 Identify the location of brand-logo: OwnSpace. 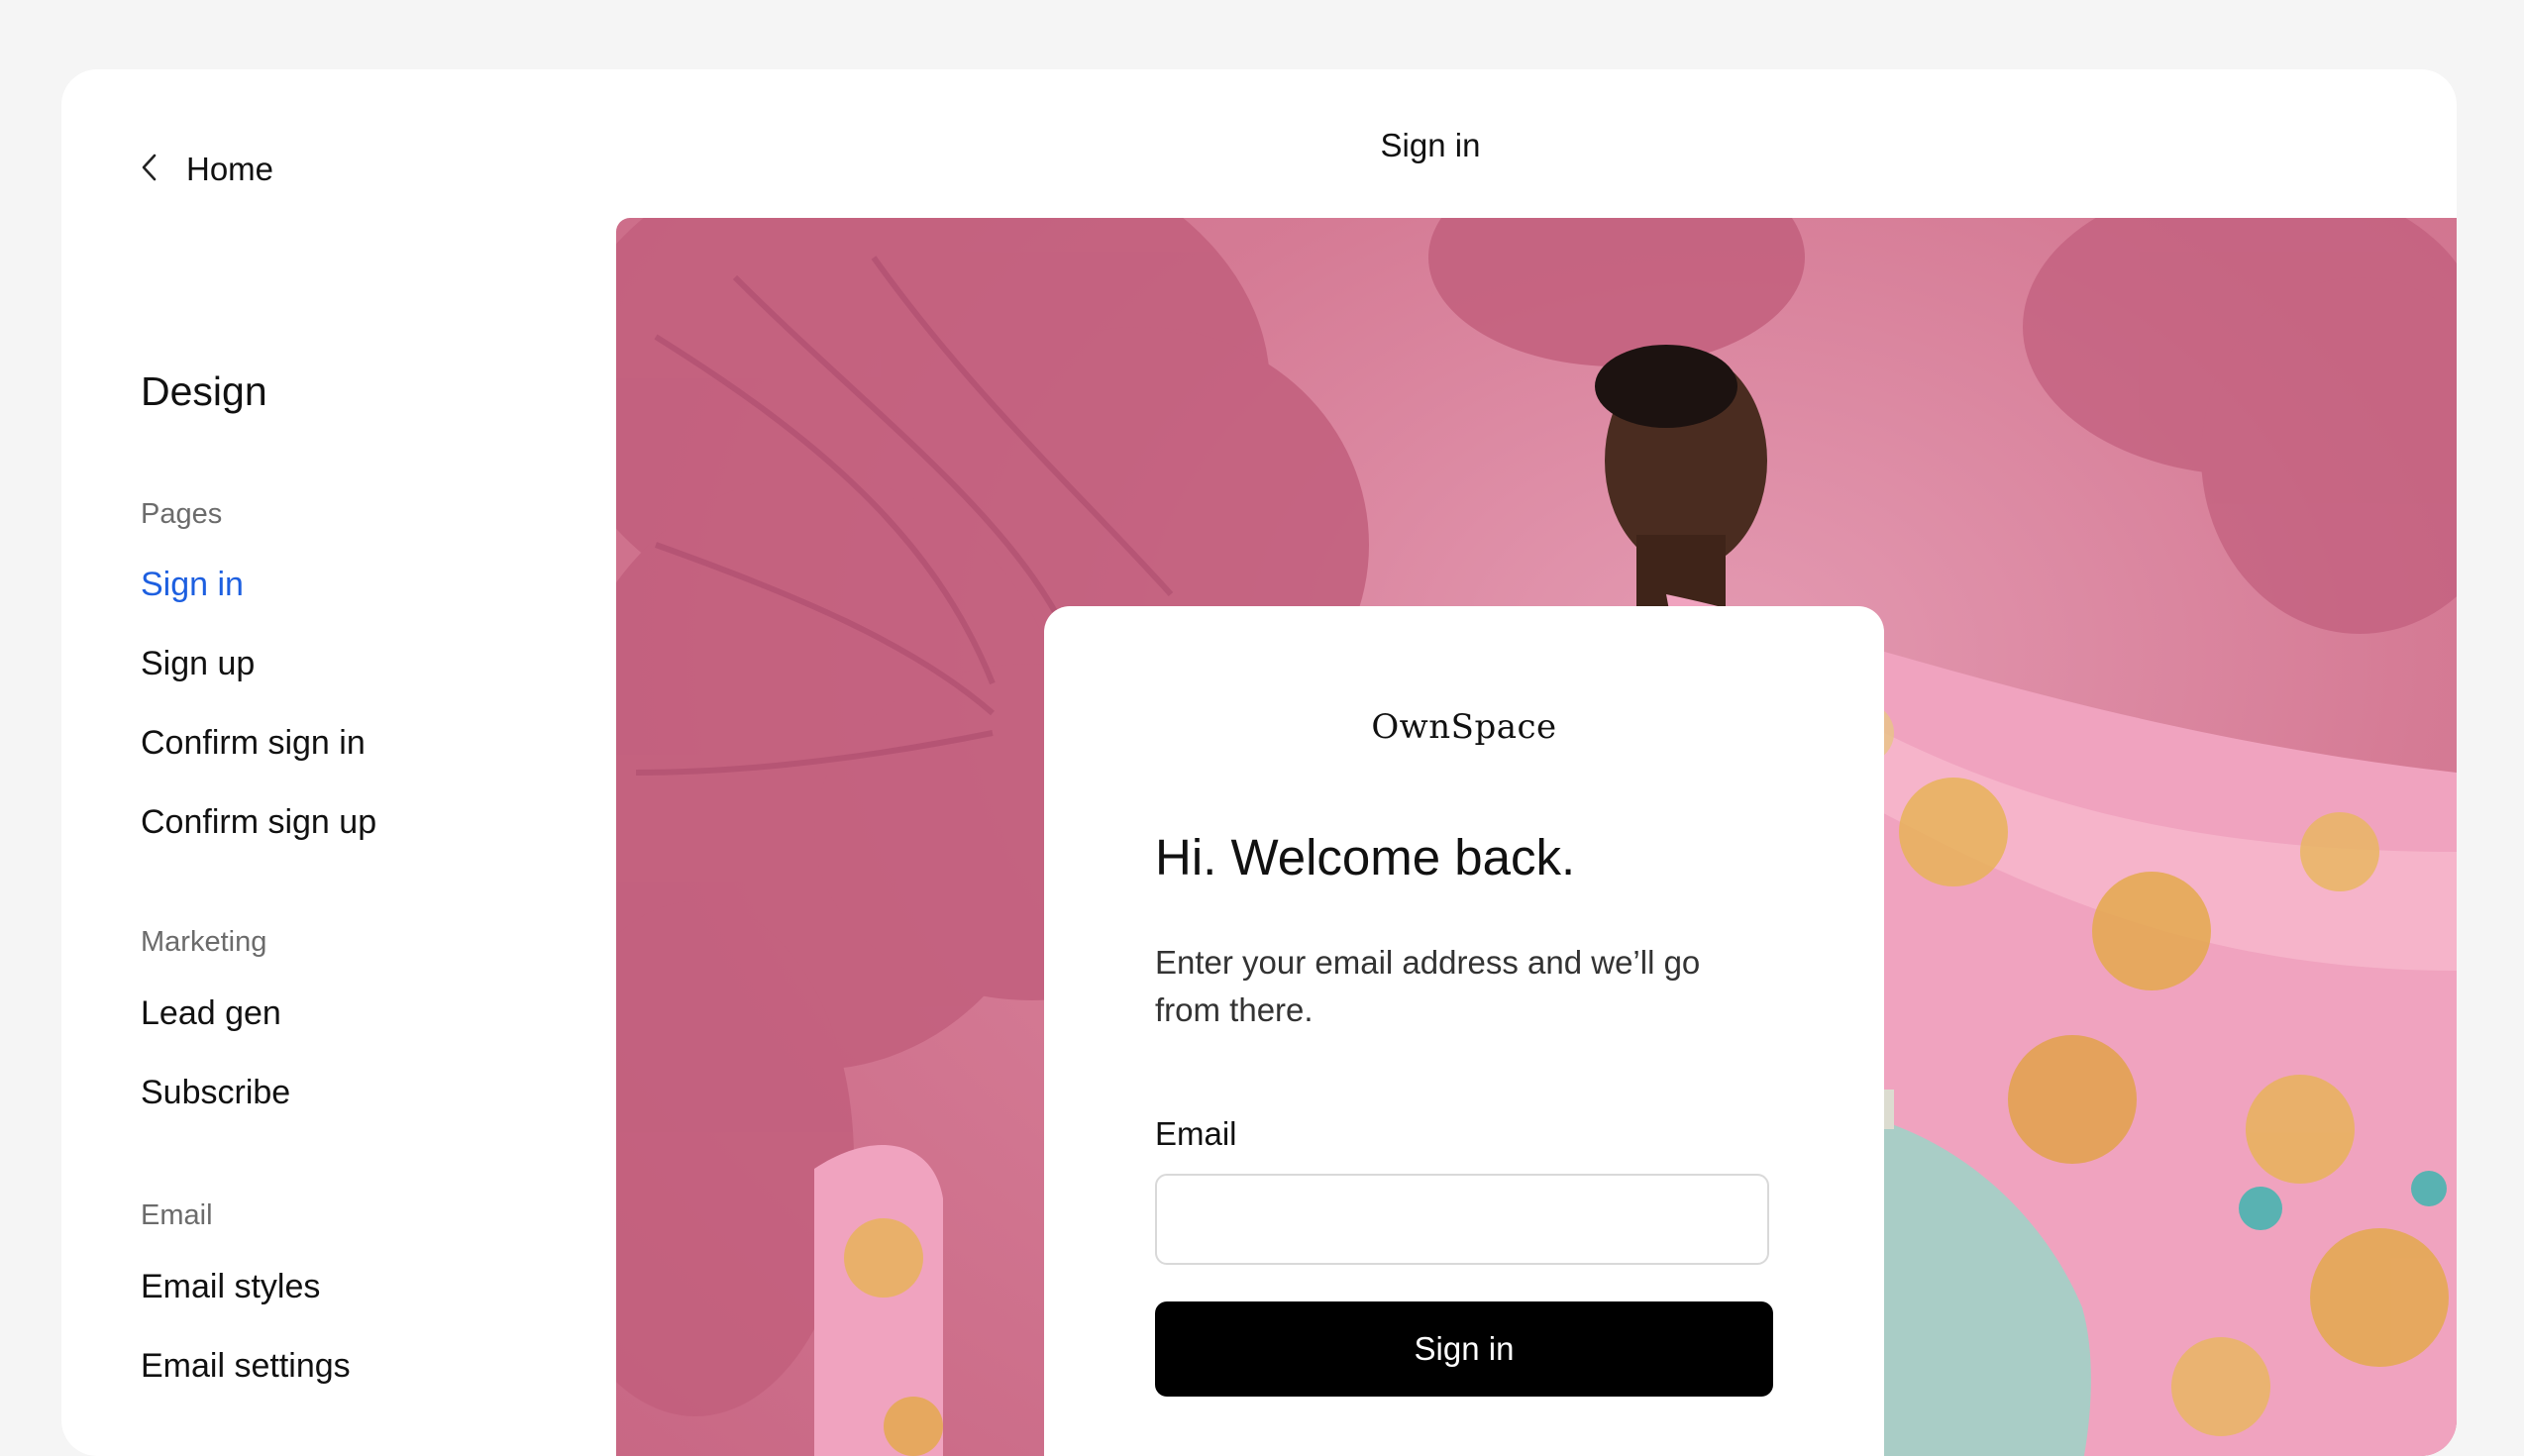
(1464, 727).